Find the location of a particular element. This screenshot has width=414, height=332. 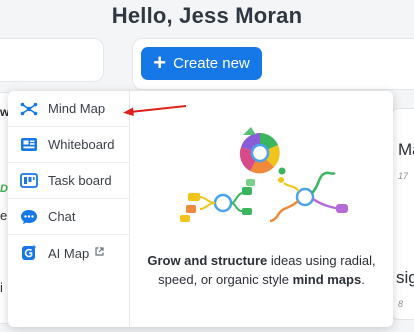

pointer-arrow-annotation is located at coordinates (155, 110).